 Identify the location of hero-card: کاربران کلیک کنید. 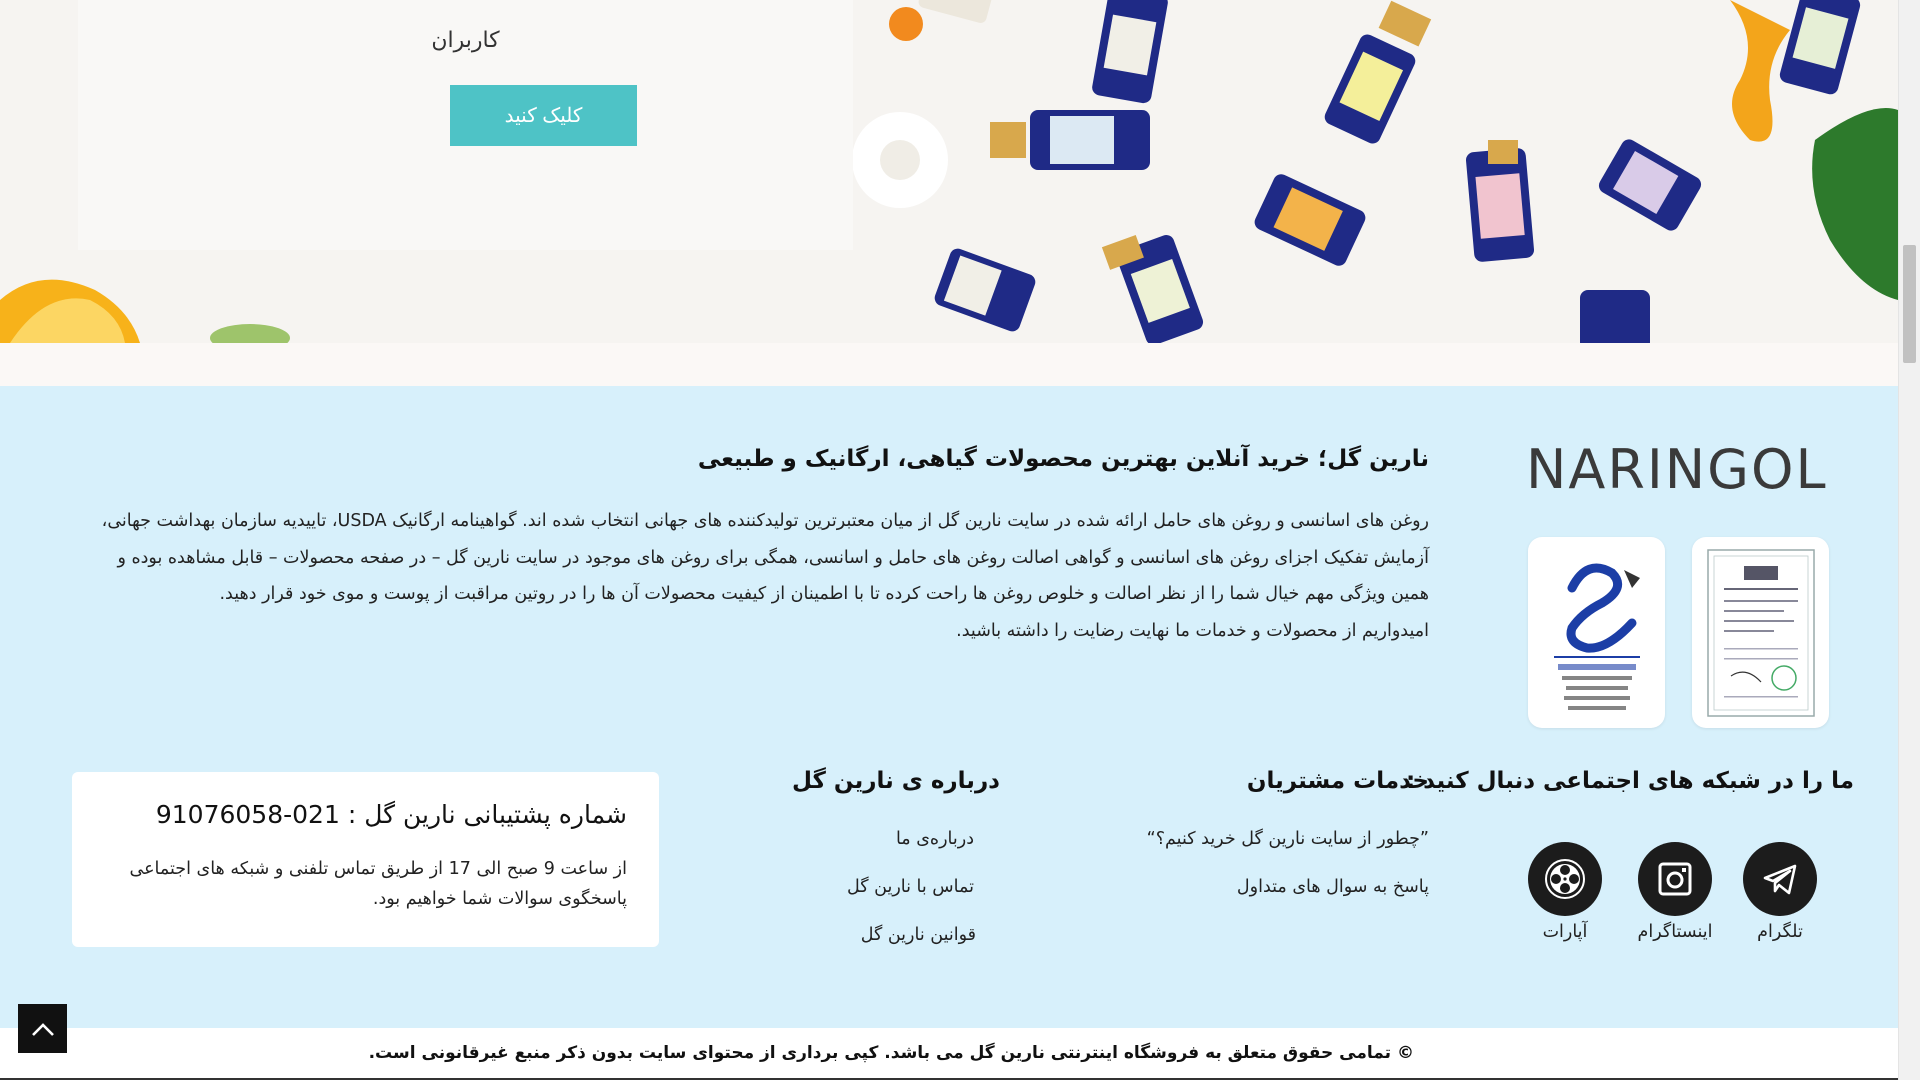
(465, 125).